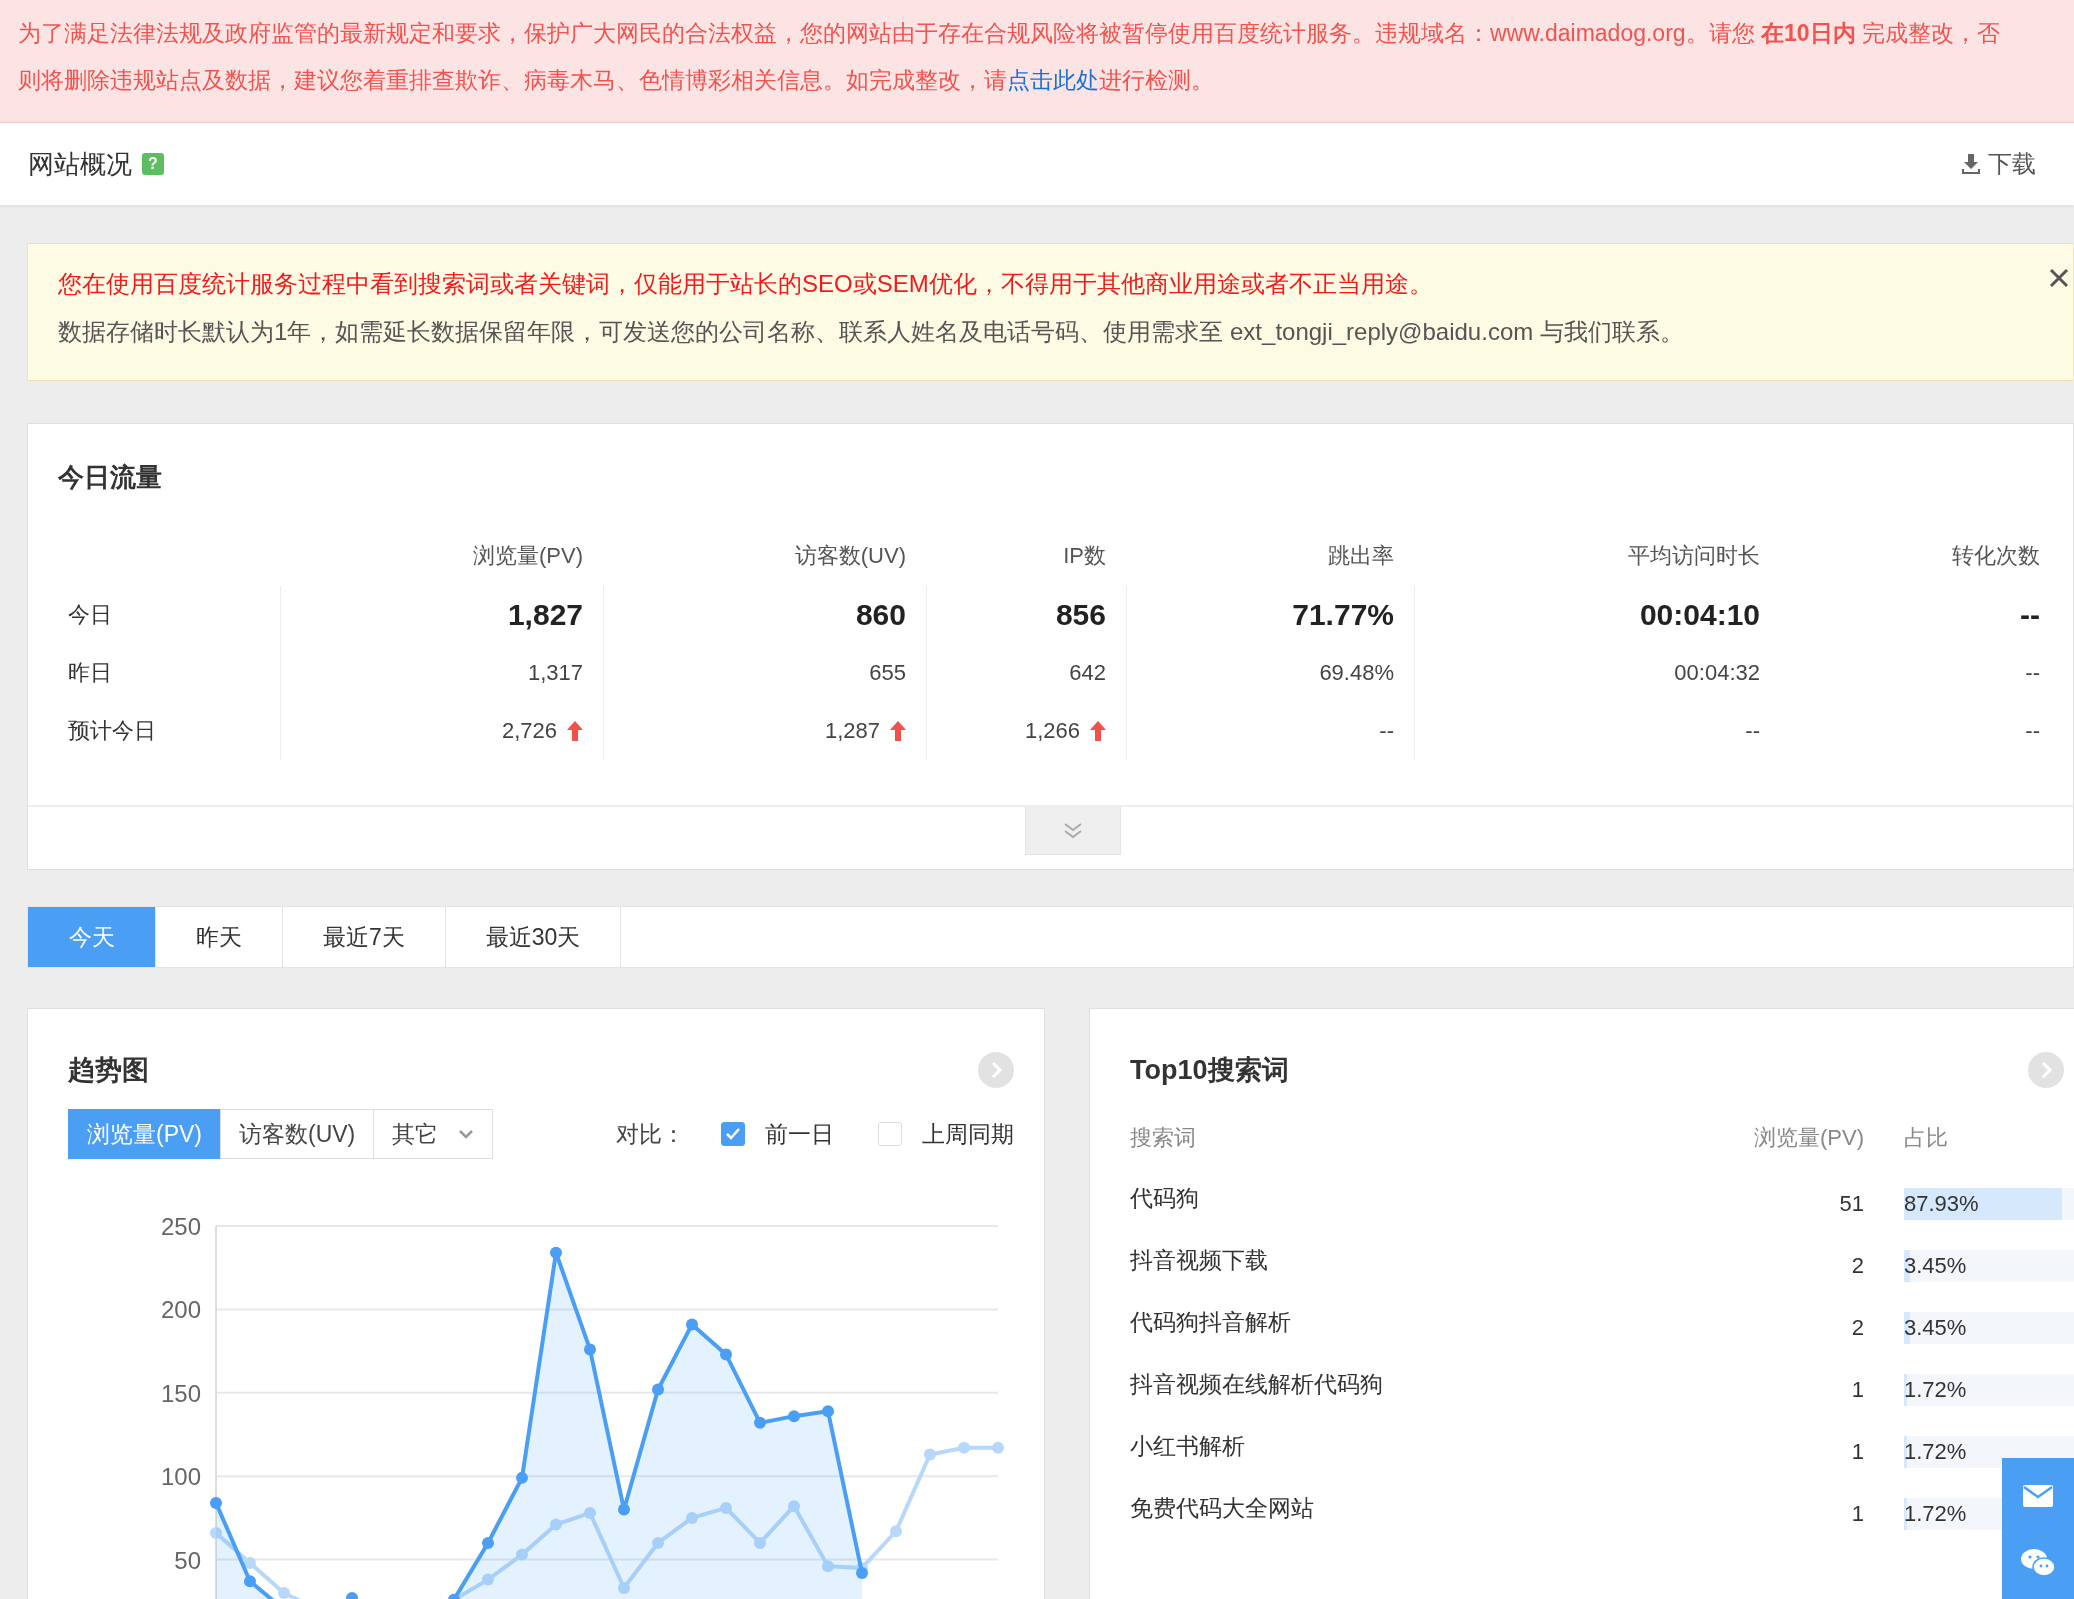 The image size is (2074, 1599). Describe the element at coordinates (1699, 615) in the screenshot. I see `stat-value: 00:04:10` at that location.